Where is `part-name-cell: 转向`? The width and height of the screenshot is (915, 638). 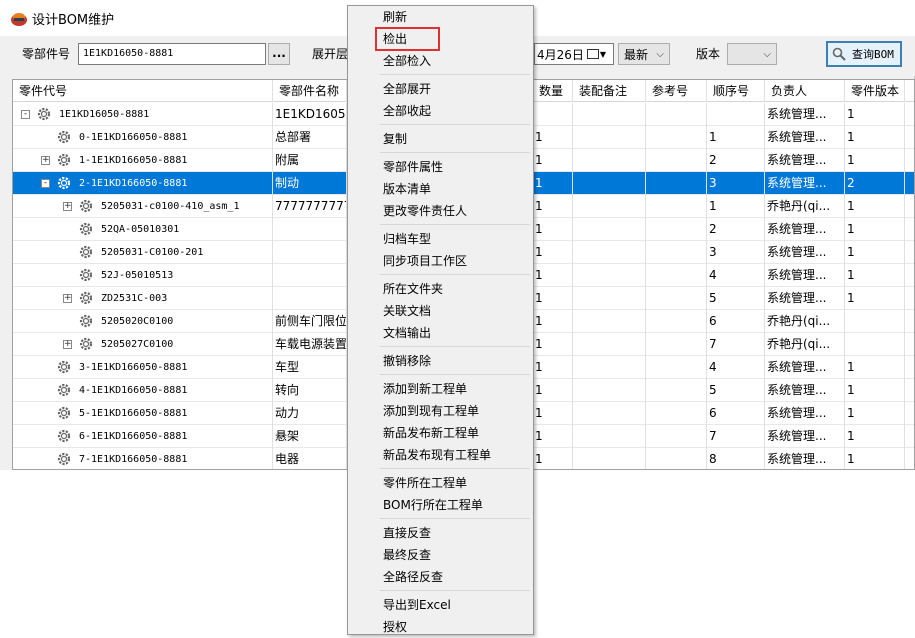
part-name-cell: 转向 is located at coordinates (310, 390).